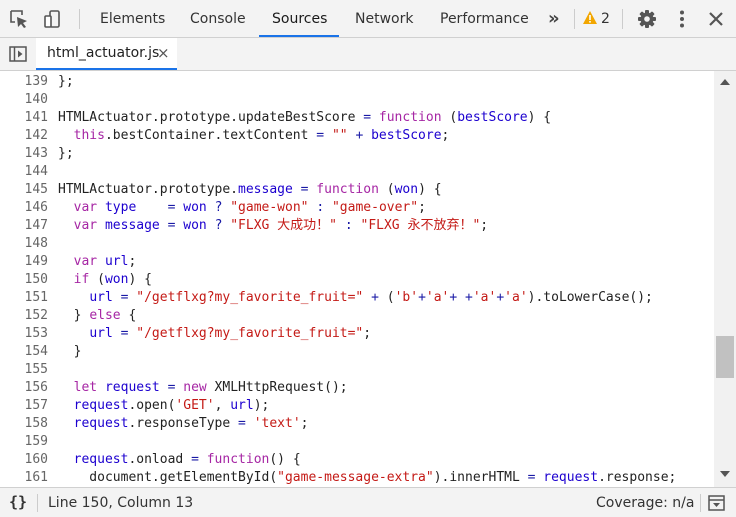 Image resolution: width=736 pixels, height=517 pixels. Describe the element at coordinates (24, 190) in the screenshot. I see `line-number: 145` at that location.